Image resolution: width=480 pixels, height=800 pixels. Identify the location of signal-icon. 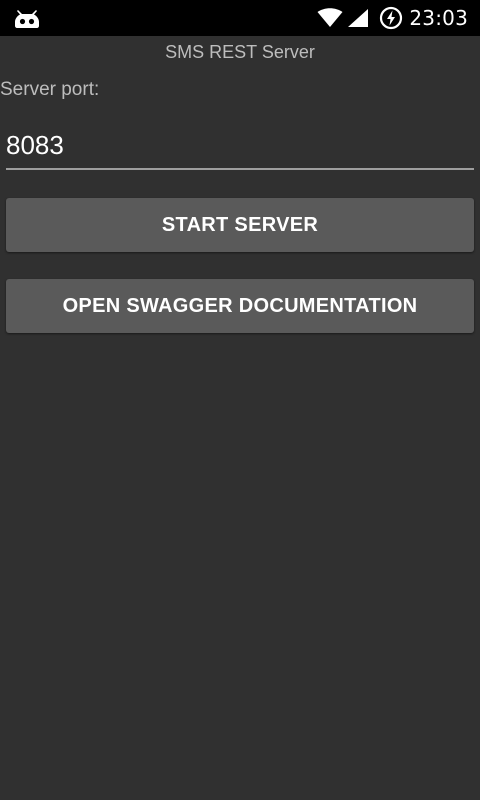
(358, 18).